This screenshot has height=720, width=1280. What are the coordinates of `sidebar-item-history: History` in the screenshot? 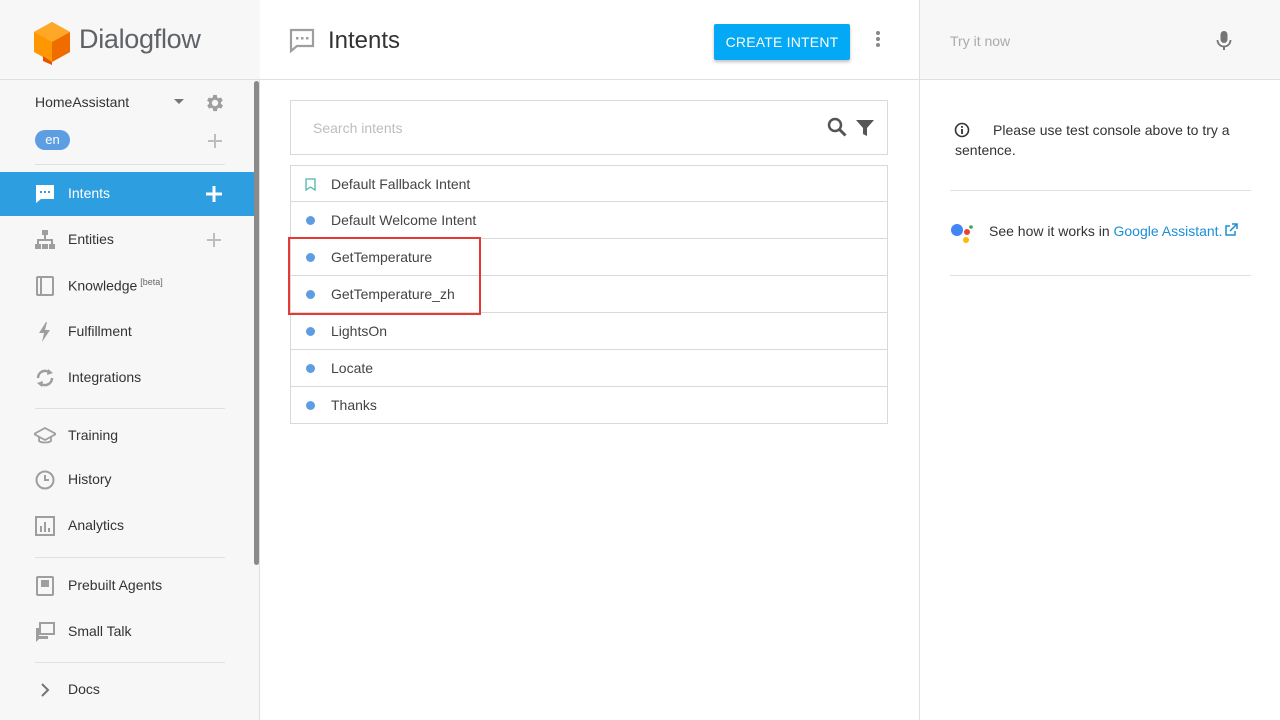 It's located at (127, 480).